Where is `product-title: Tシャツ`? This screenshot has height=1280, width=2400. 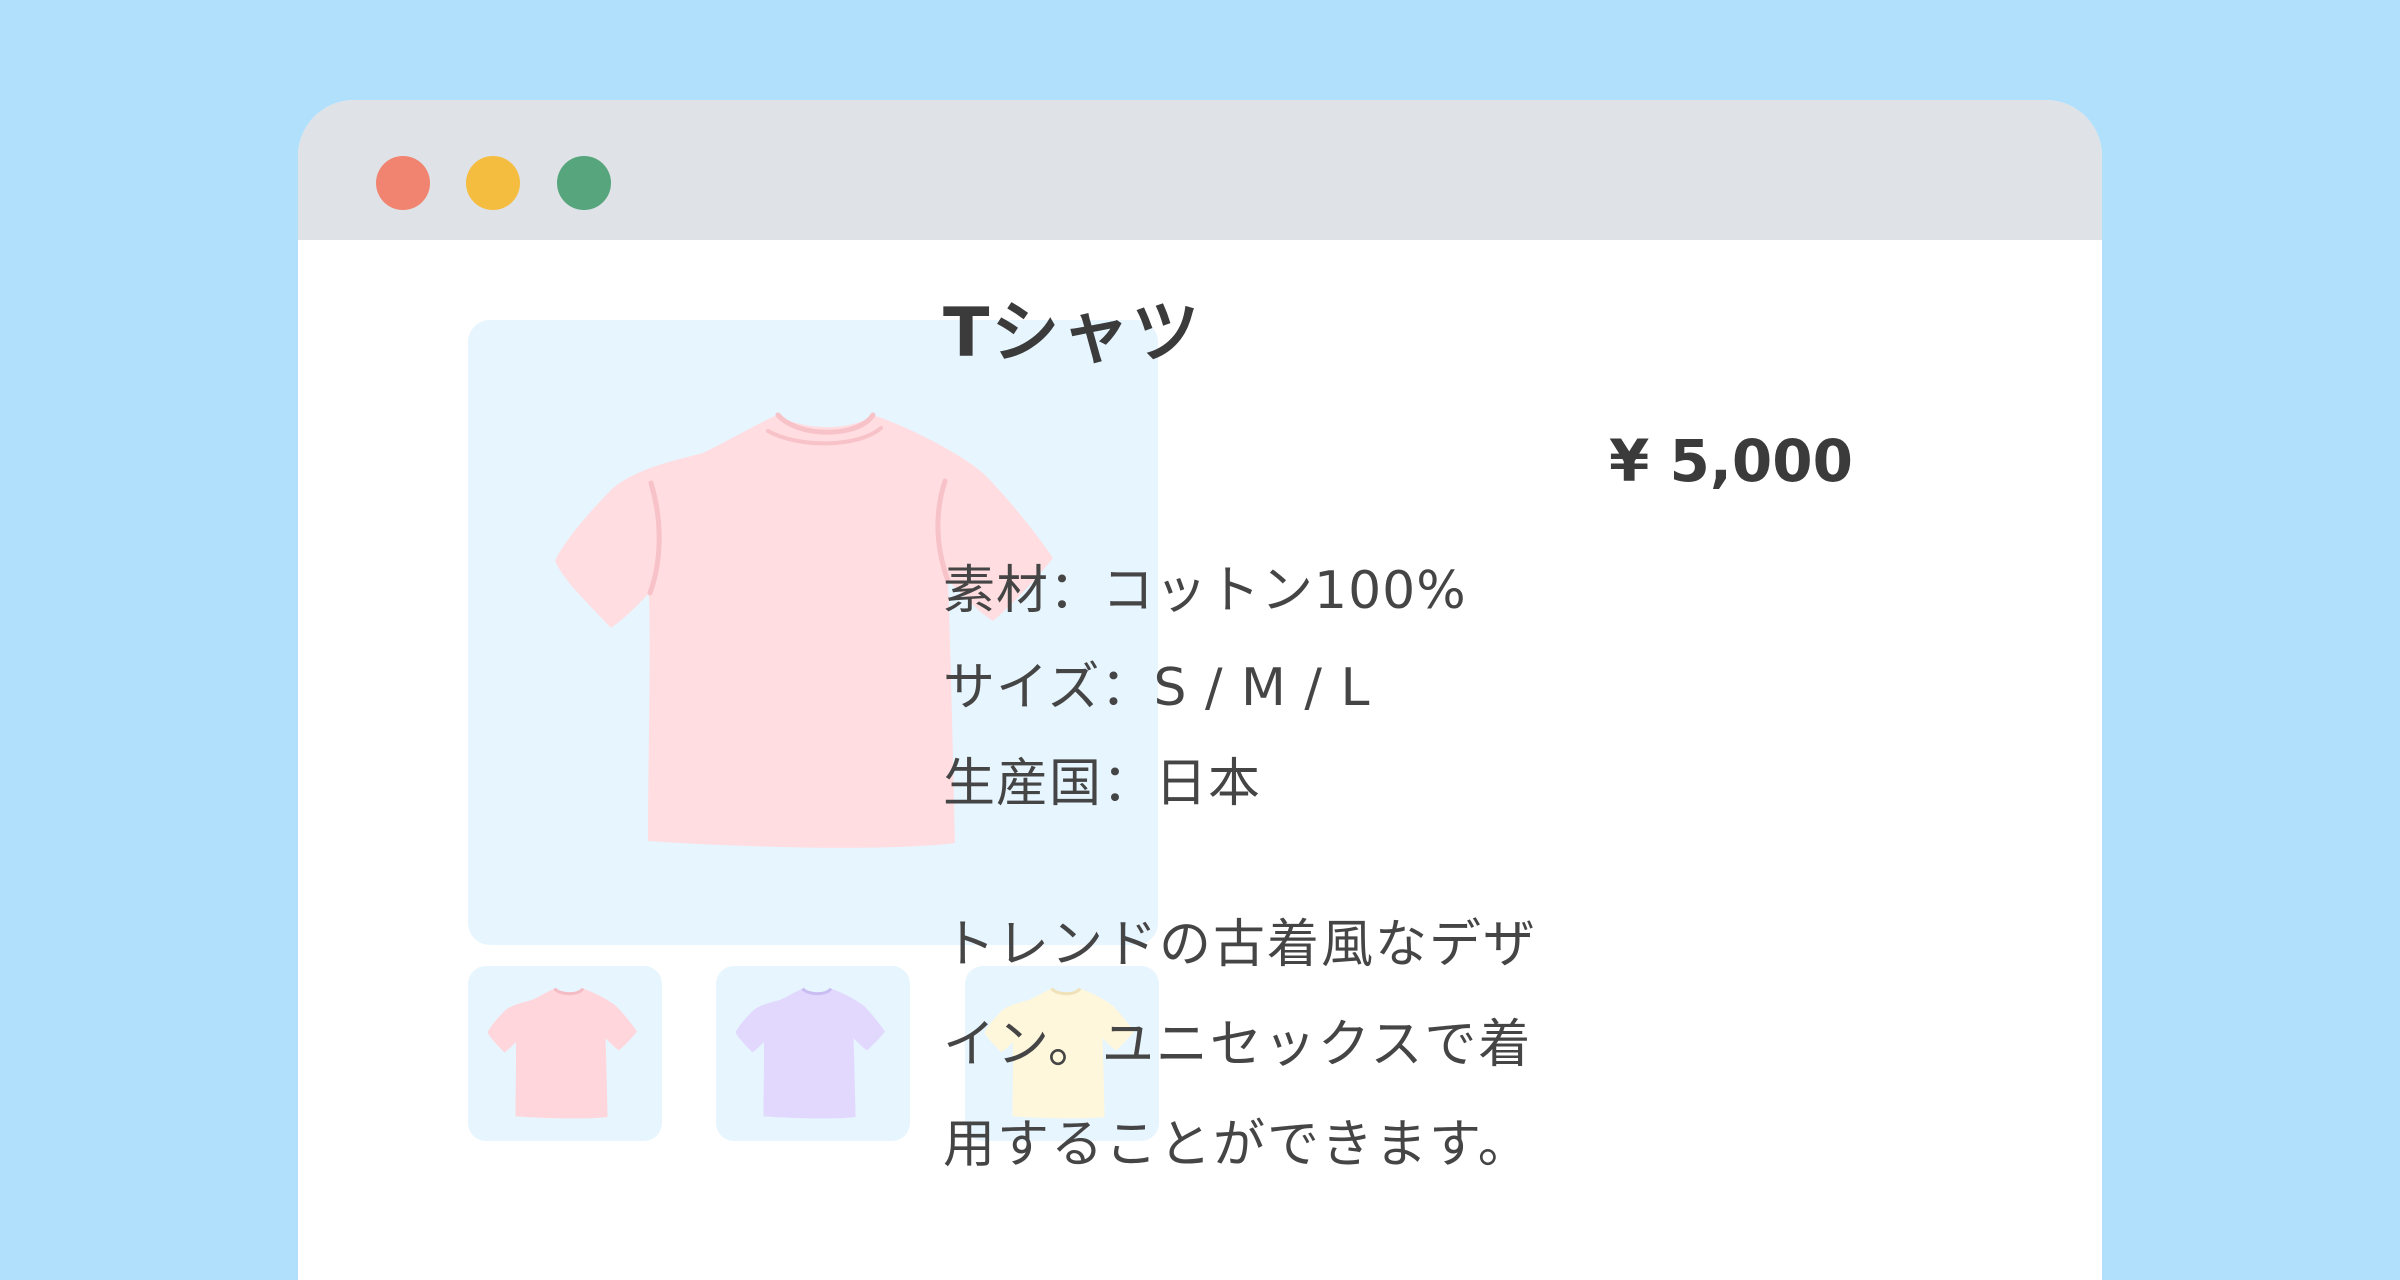 product-title: Tシャツ is located at coordinates (1072, 333).